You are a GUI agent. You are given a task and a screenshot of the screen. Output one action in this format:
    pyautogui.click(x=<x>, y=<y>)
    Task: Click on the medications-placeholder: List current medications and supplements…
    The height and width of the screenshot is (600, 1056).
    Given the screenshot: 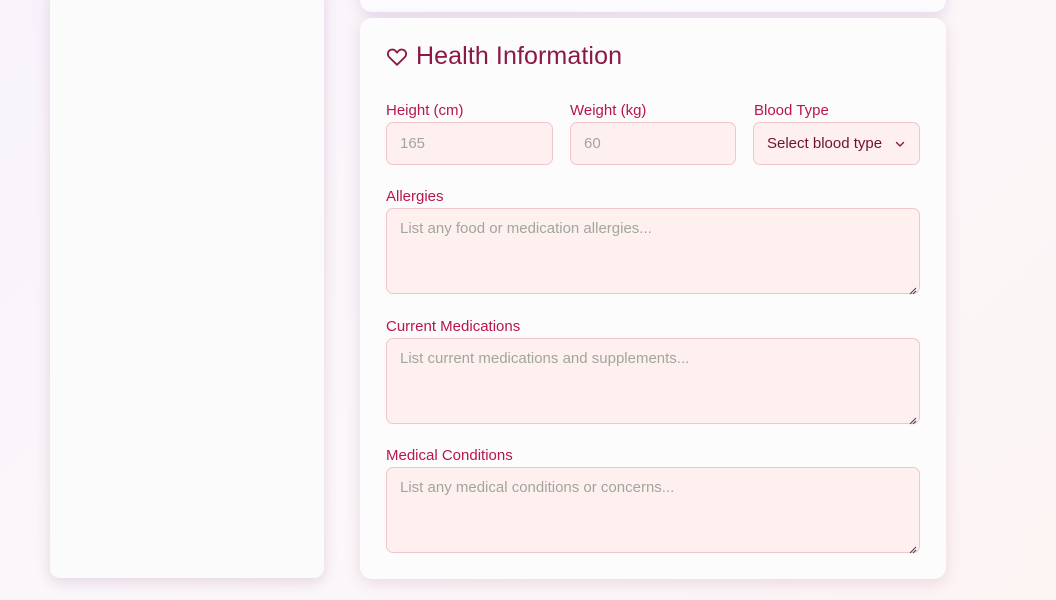 What is the action you would take?
    pyautogui.click(x=545, y=358)
    